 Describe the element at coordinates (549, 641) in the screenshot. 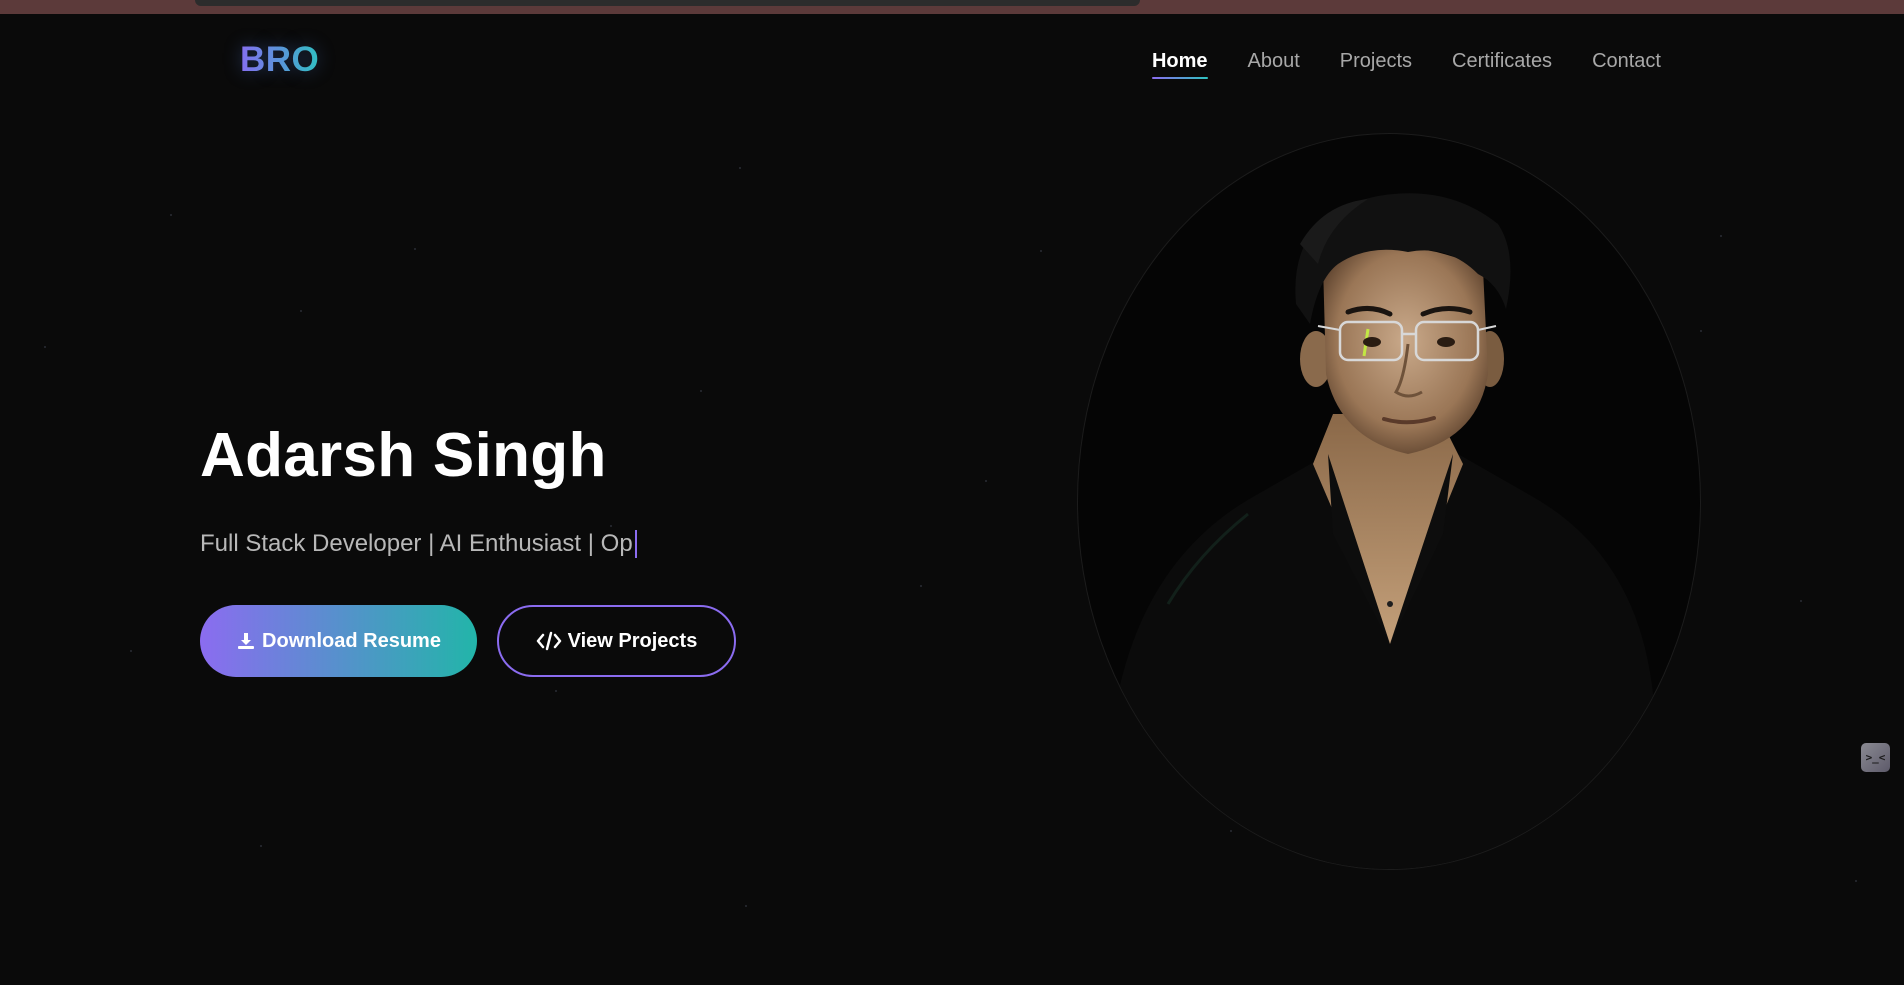

I see `code-icon` at that location.